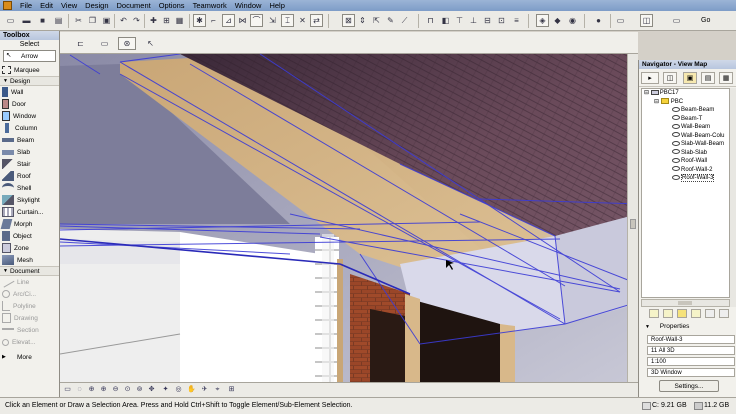 This screenshot has width=736, height=414. Describe the element at coordinates (501, 20) in the screenshot. I see `lock-icon: ⊡` at that location.